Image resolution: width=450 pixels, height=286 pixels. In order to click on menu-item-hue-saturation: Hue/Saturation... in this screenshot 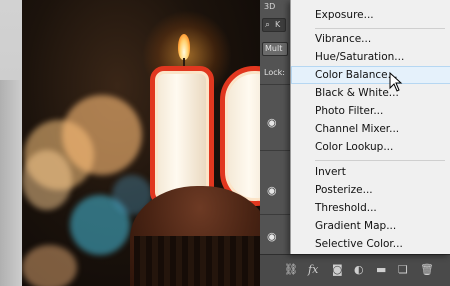, I will do `click(370, 57)`.